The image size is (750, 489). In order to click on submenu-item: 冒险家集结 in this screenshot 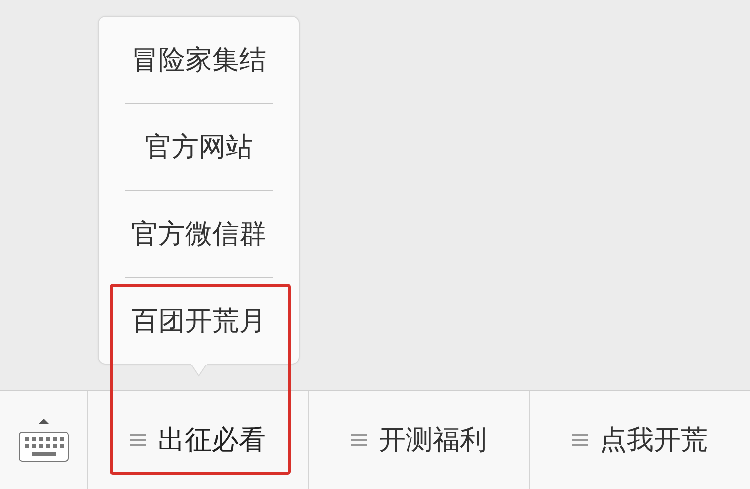, I will do `click(199, 60)`.